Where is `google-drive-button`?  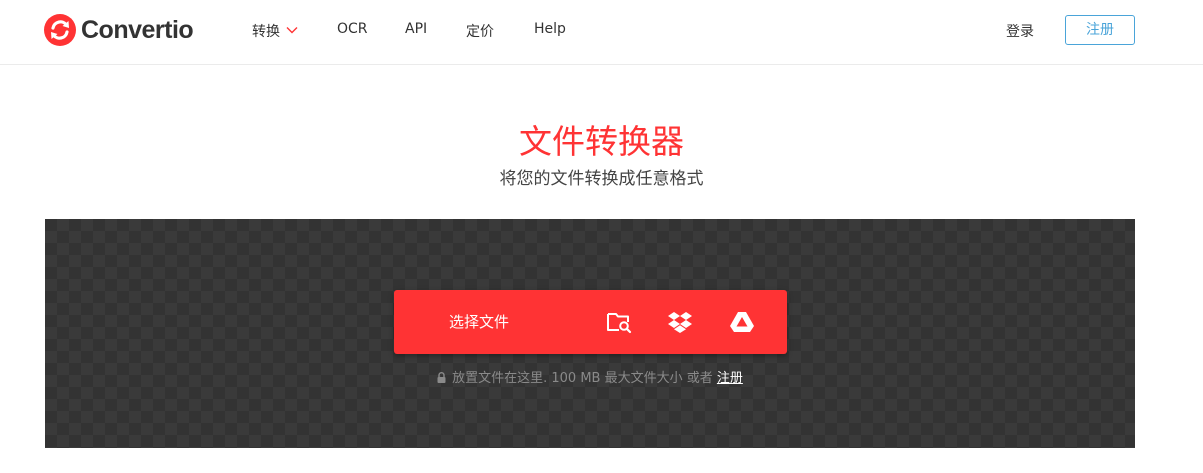
google-drive-button is located at coordinates (742, 322).